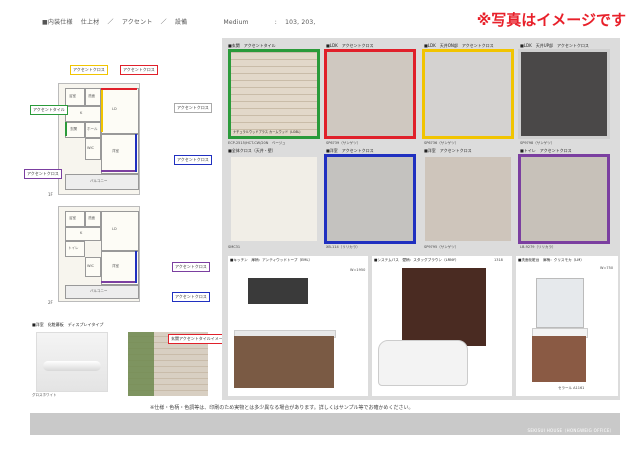 The height and width of the screenshot is (452, 640). Describe the element at coordinates (551, 260) in the screenshot. I see `vanity-title: ■洗面化粧台 扉柄：クリスモカ（LM）` at that location.